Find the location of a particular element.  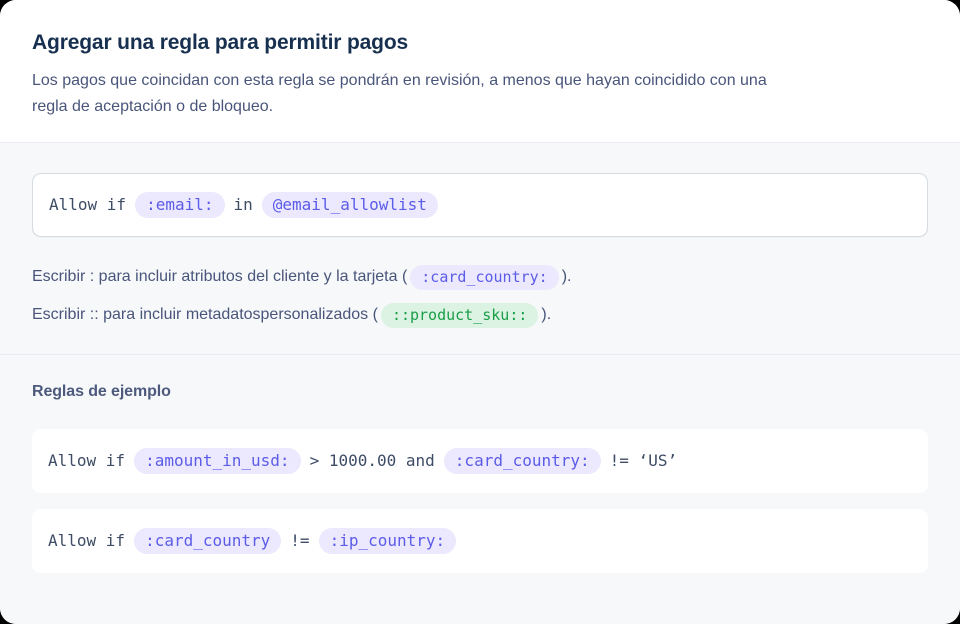

example-rule-card-2: Allow if :card_country != :ip_country: is located at coordinates (480, 541).